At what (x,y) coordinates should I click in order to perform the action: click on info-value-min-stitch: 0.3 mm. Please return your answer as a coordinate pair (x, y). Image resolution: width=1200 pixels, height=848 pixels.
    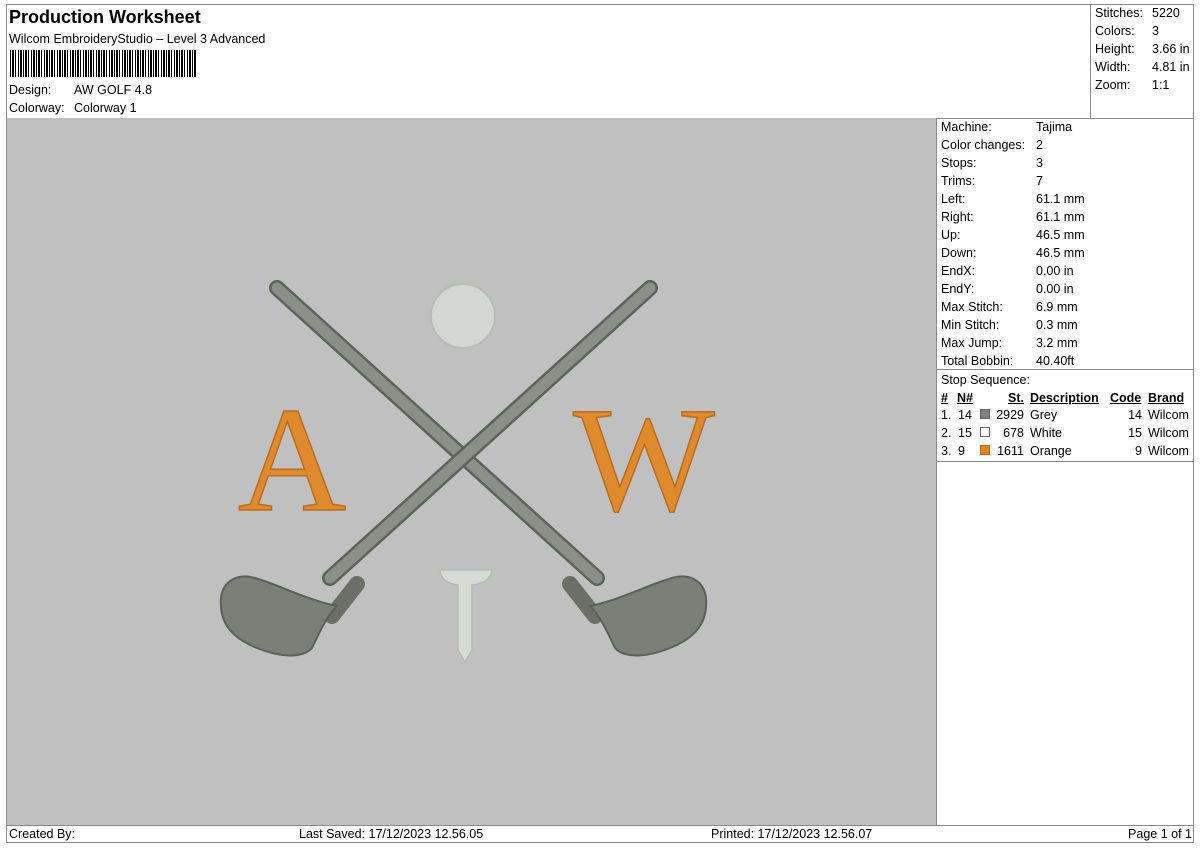
    Looking at the image, I should click on (1057, 325).